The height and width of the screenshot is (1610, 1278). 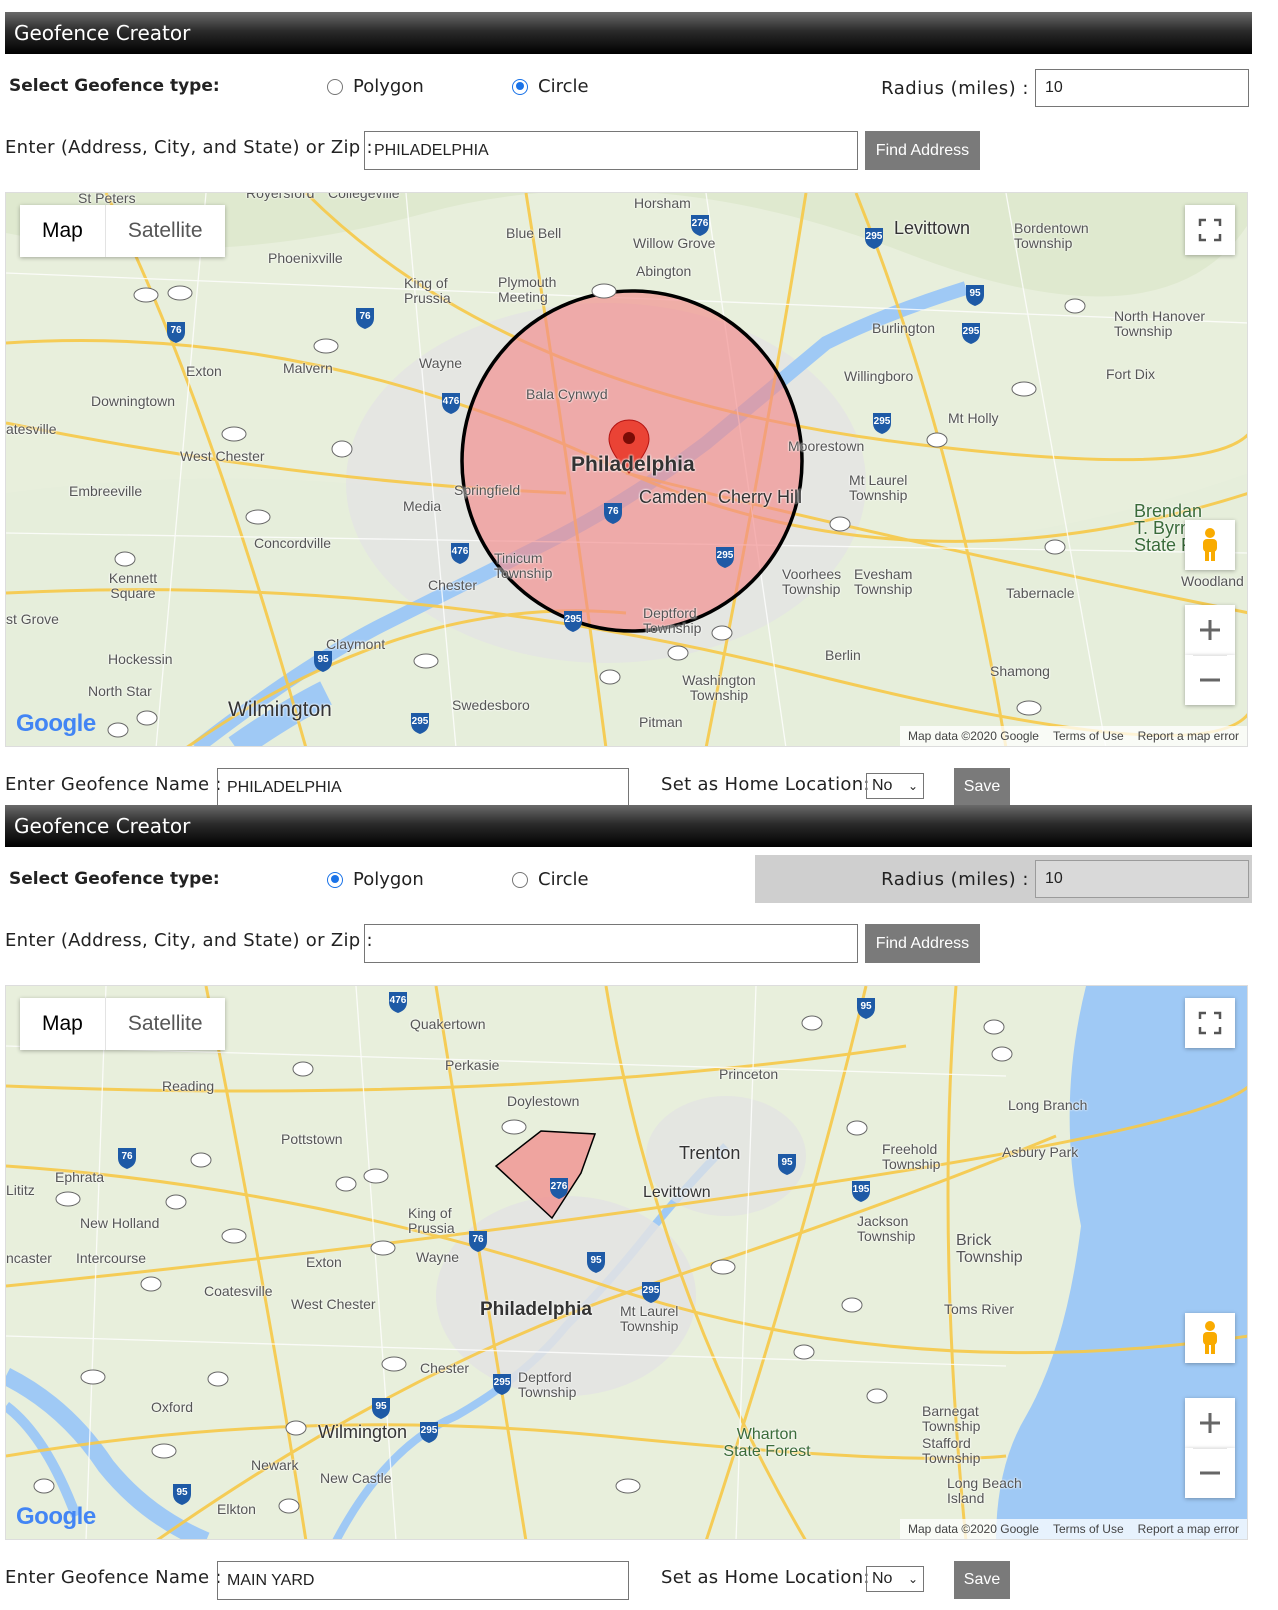 What do you see at coordinates (878, 487) in the screenshot?
I see `map-label: Mt Laurel Township` at bounding box center [878, 487].